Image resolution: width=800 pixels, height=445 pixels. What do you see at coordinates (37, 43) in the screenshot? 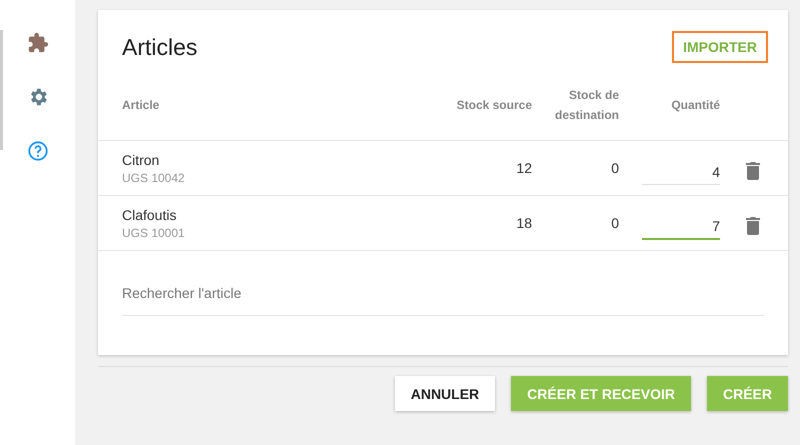
I see `puzzle-icon` at bounding box center [37, 43].